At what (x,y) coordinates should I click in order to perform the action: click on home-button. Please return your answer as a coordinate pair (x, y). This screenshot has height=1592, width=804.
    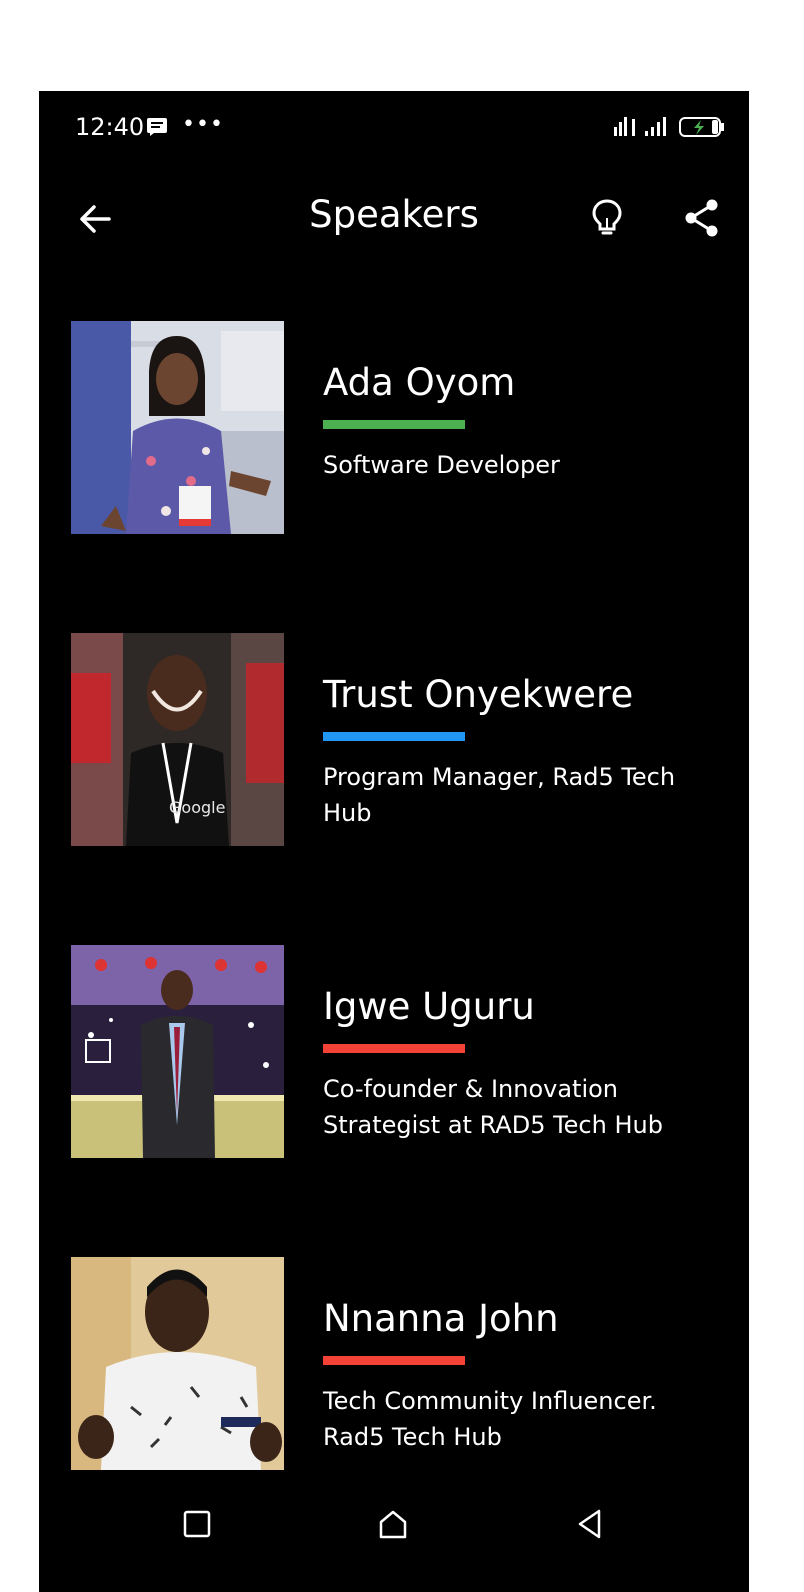
    Looking at the image, I should click on (393, 1524).